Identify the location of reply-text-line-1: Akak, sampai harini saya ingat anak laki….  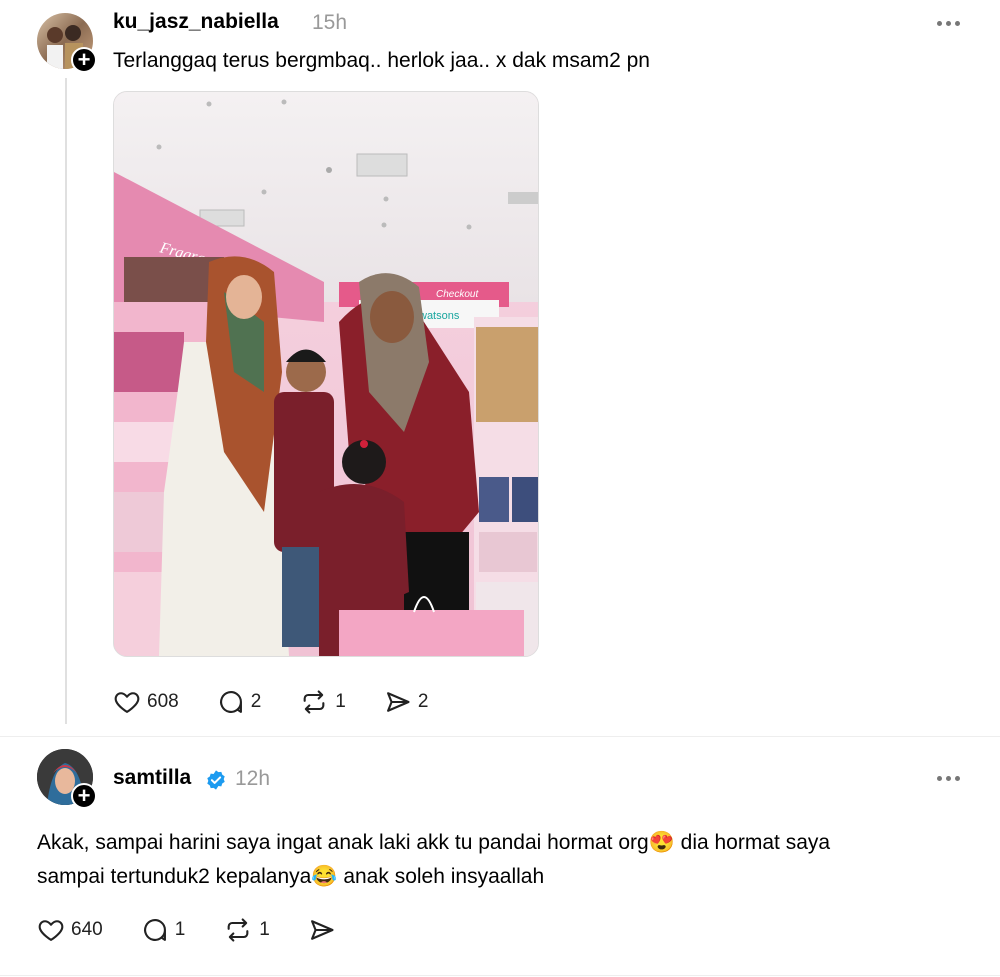
(434, 842).